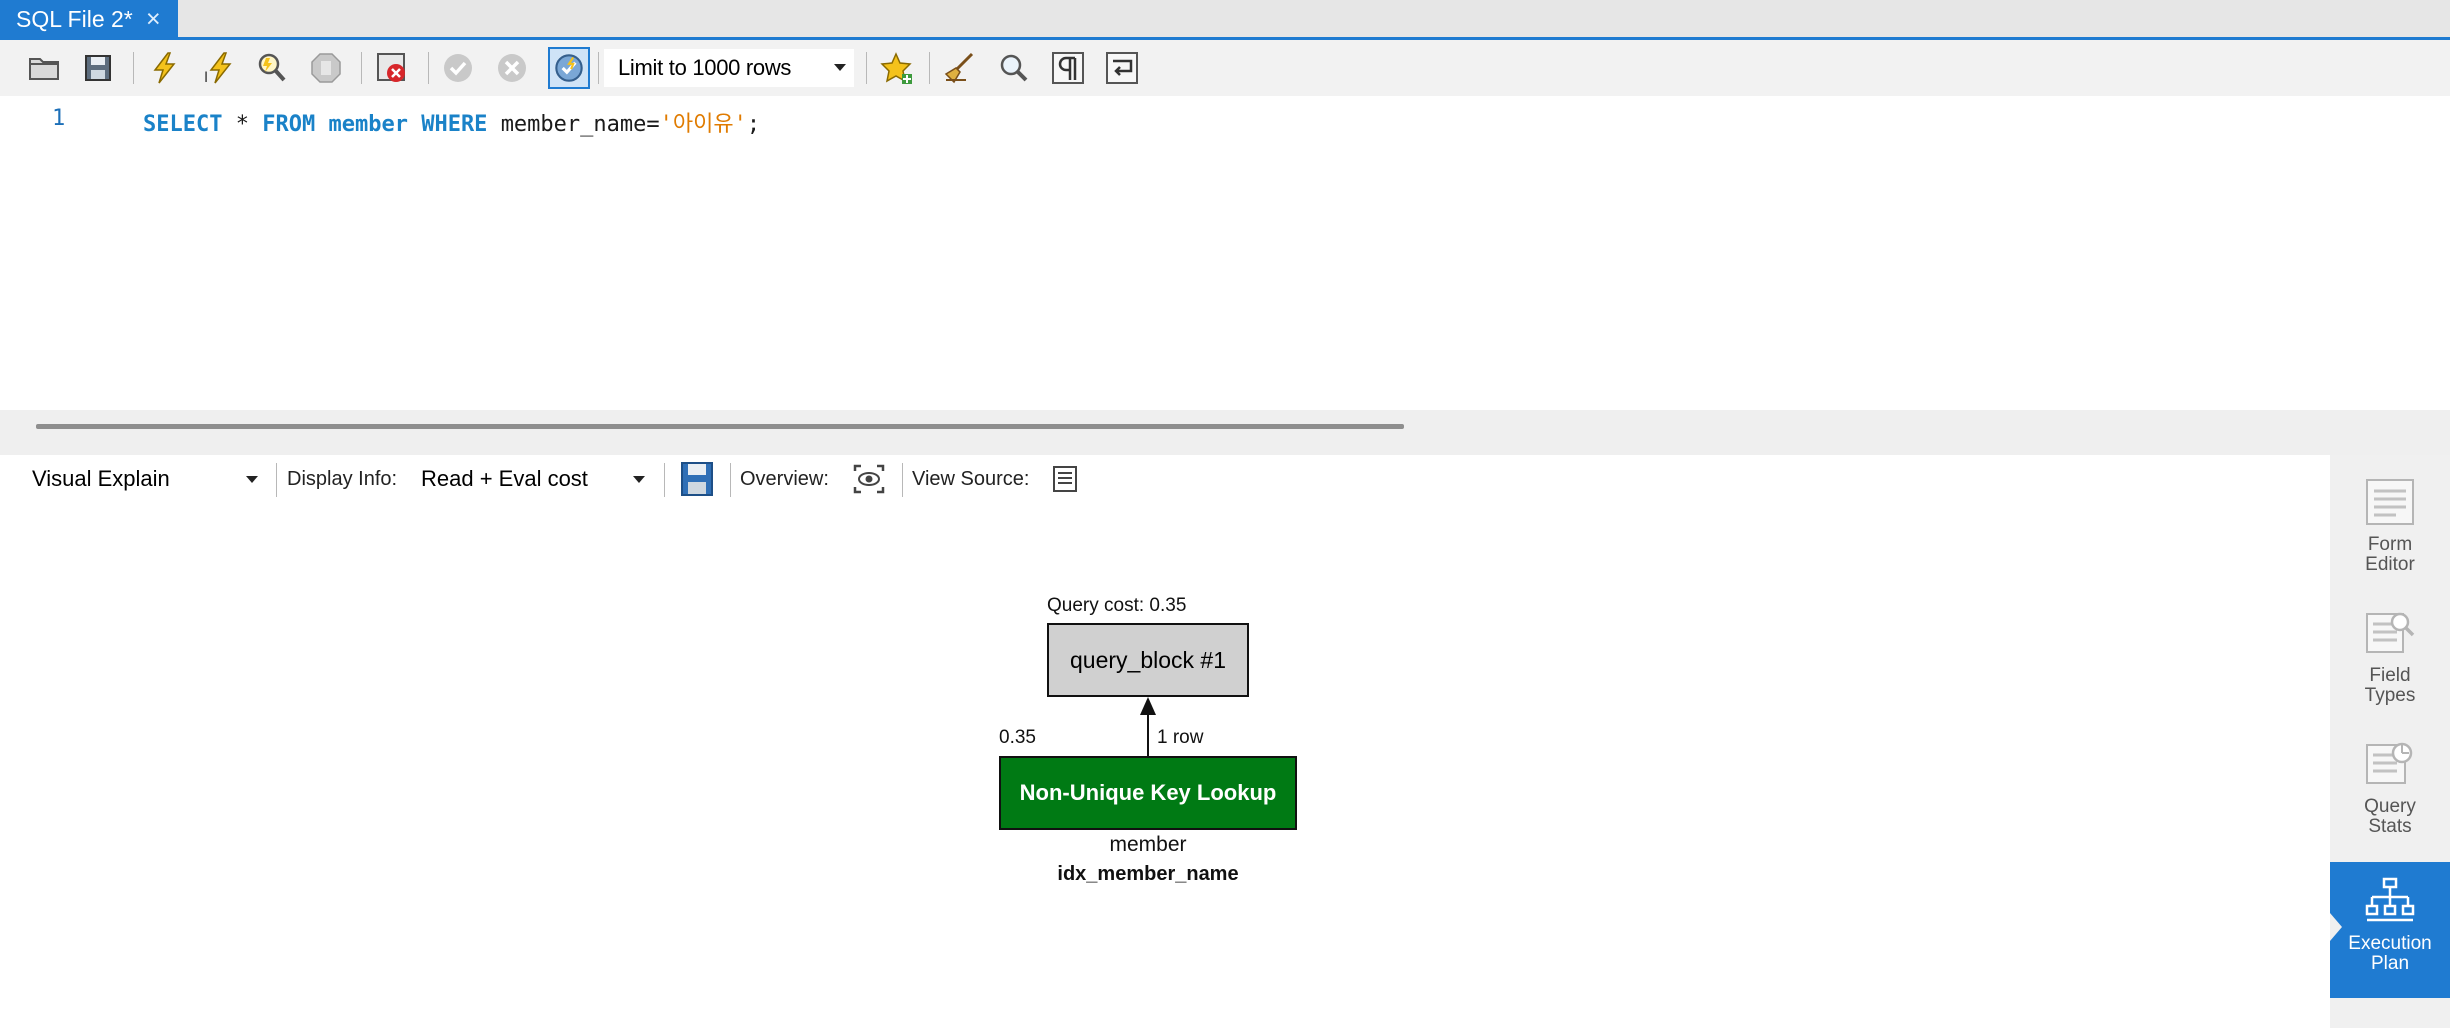 The height and width of the screenshot is (1028, 2450). Describe the element at coordinates (2390, 502) in the screenshot. I see `form-editor-icon` at that location.